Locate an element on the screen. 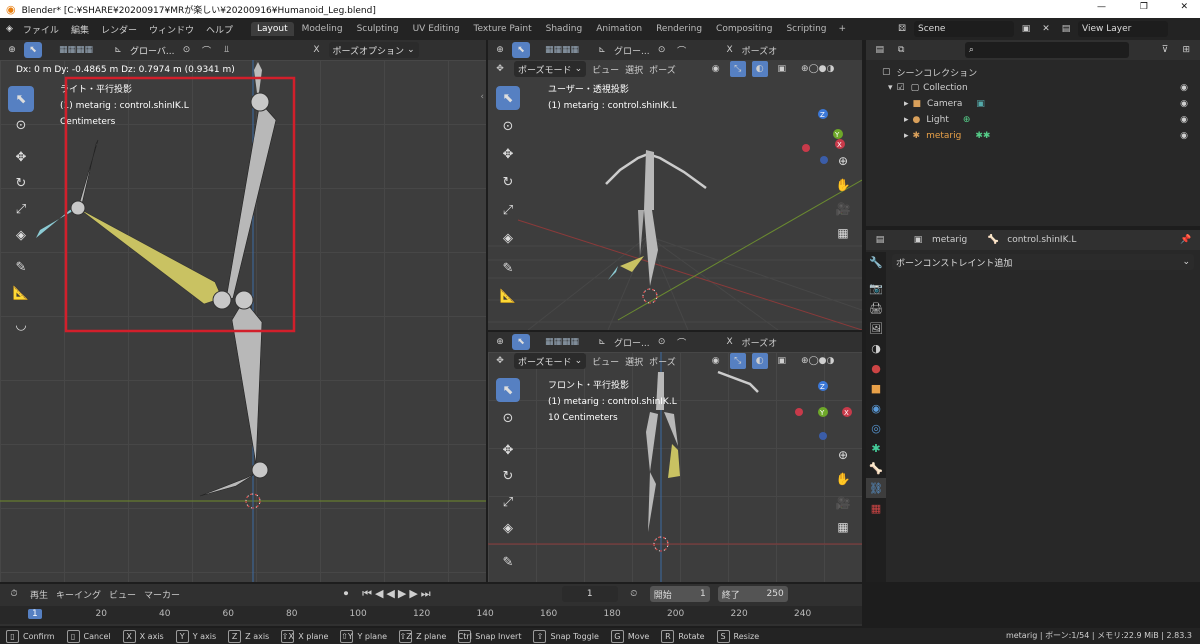 The height and width of the screenshot is (644, 1200). proportional-icon: ⫫ is located at coordinates (227, 50).